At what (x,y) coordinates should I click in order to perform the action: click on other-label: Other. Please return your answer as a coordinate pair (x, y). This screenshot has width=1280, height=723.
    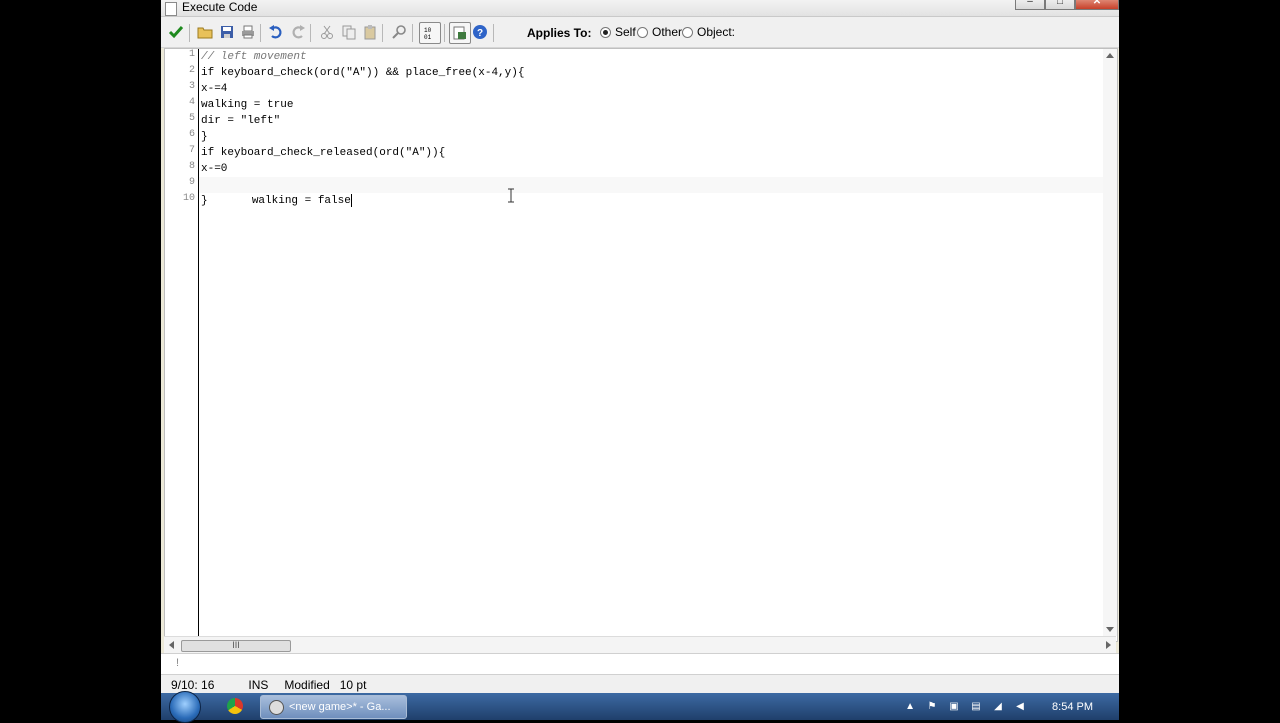
    Looking at the image, I should click on (667, 32).